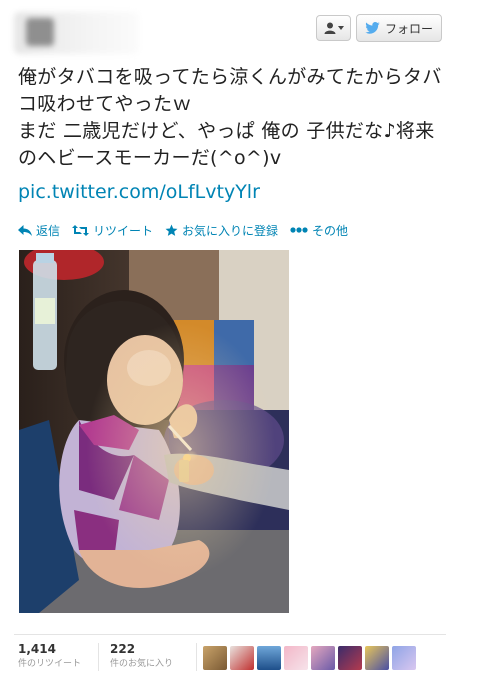 This screenshot has height=680, width=480. Describe the element at coordinates (139, 192) in the screenshot. I see `tweet-media-link: pic.twitter.com/oLfLvtyYlr` at that location.